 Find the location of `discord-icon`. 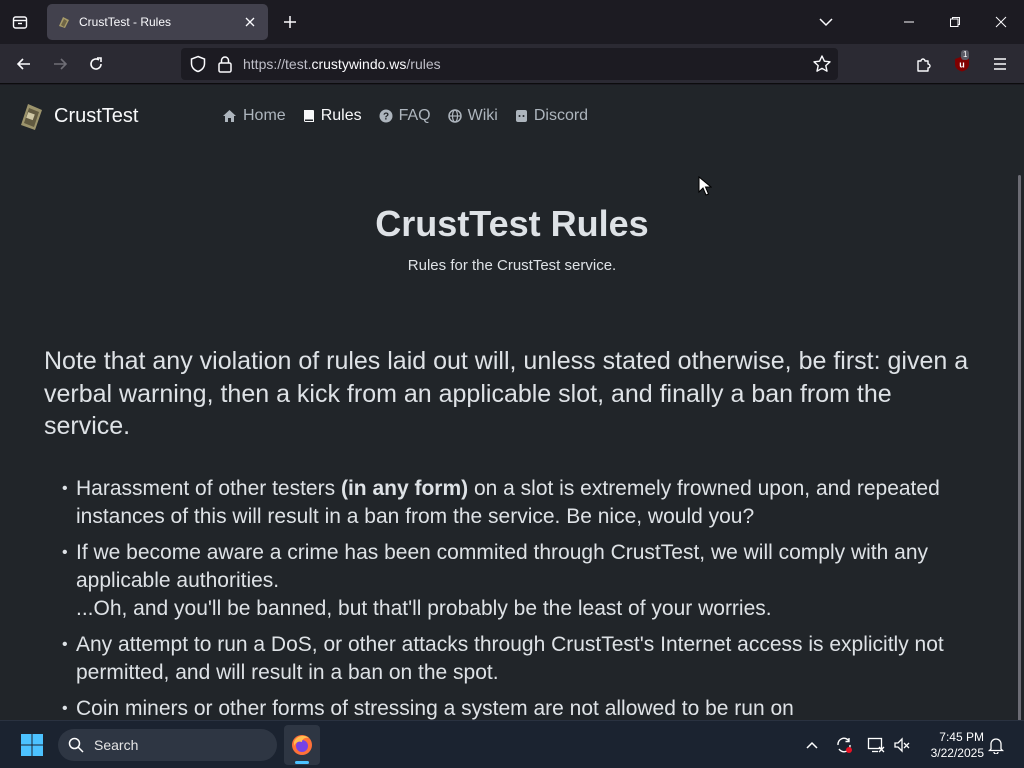

discord-icon is located at coordinates (521, 116).